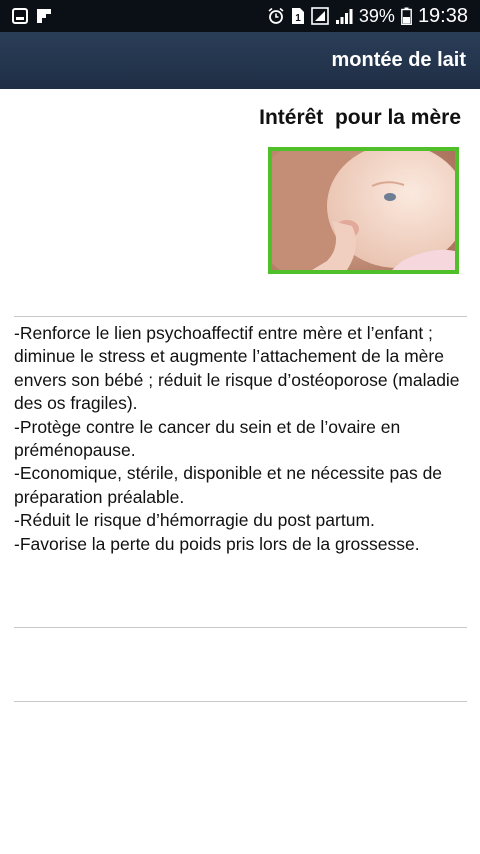 This screenshot has width=480, height=854. What do you see at coordinates (240, 60) in the screenshot?
I see `app-toolbar: montée de lait` at bounding box center [240, 60].